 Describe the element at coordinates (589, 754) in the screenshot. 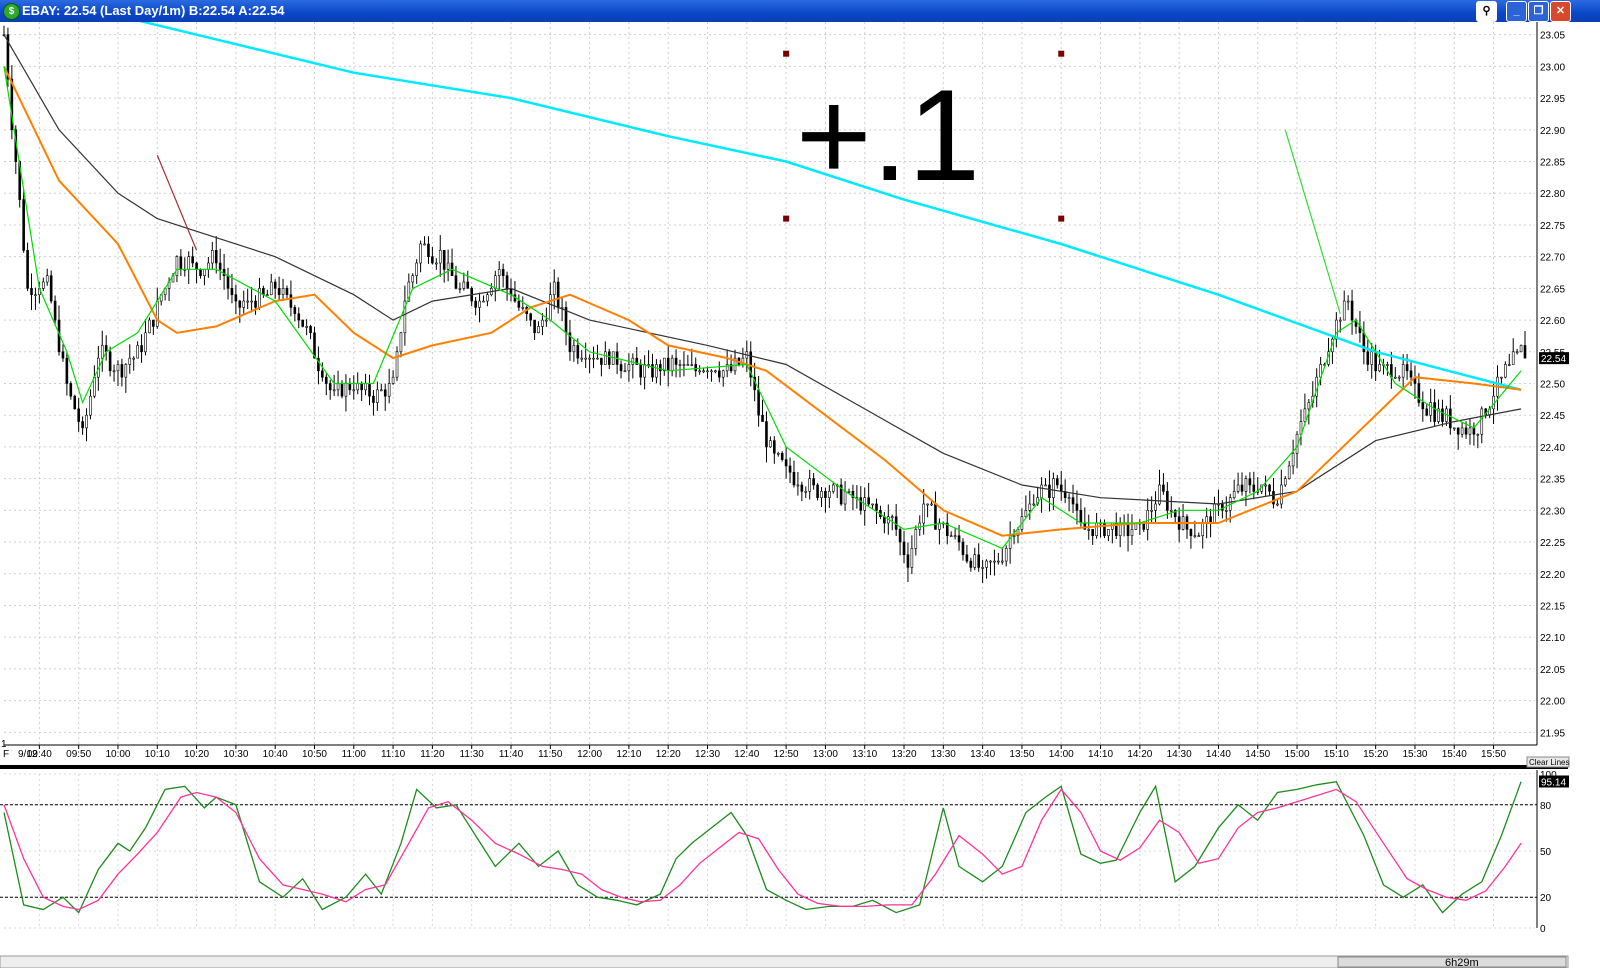

I see `x-tick-label: 12:00` at that location.